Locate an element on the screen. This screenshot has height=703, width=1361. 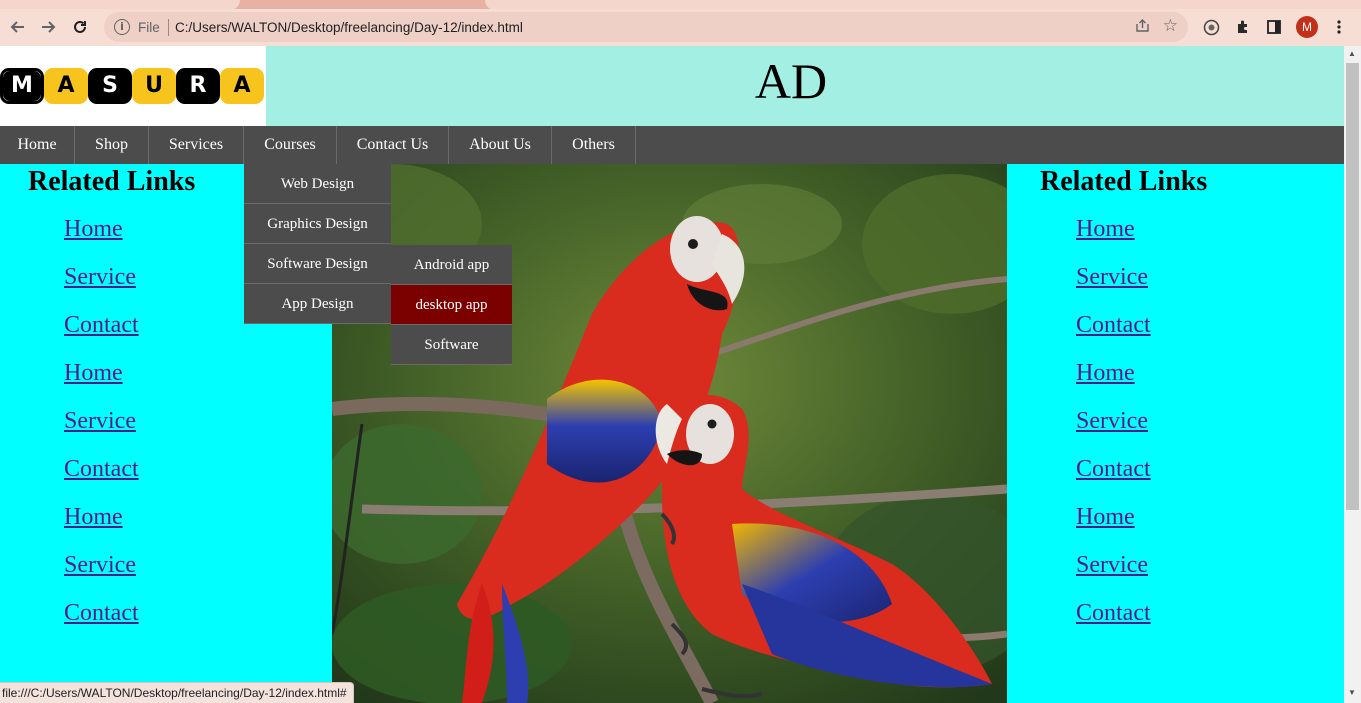
ad-banner: AD is located at coordinates (805, 86).